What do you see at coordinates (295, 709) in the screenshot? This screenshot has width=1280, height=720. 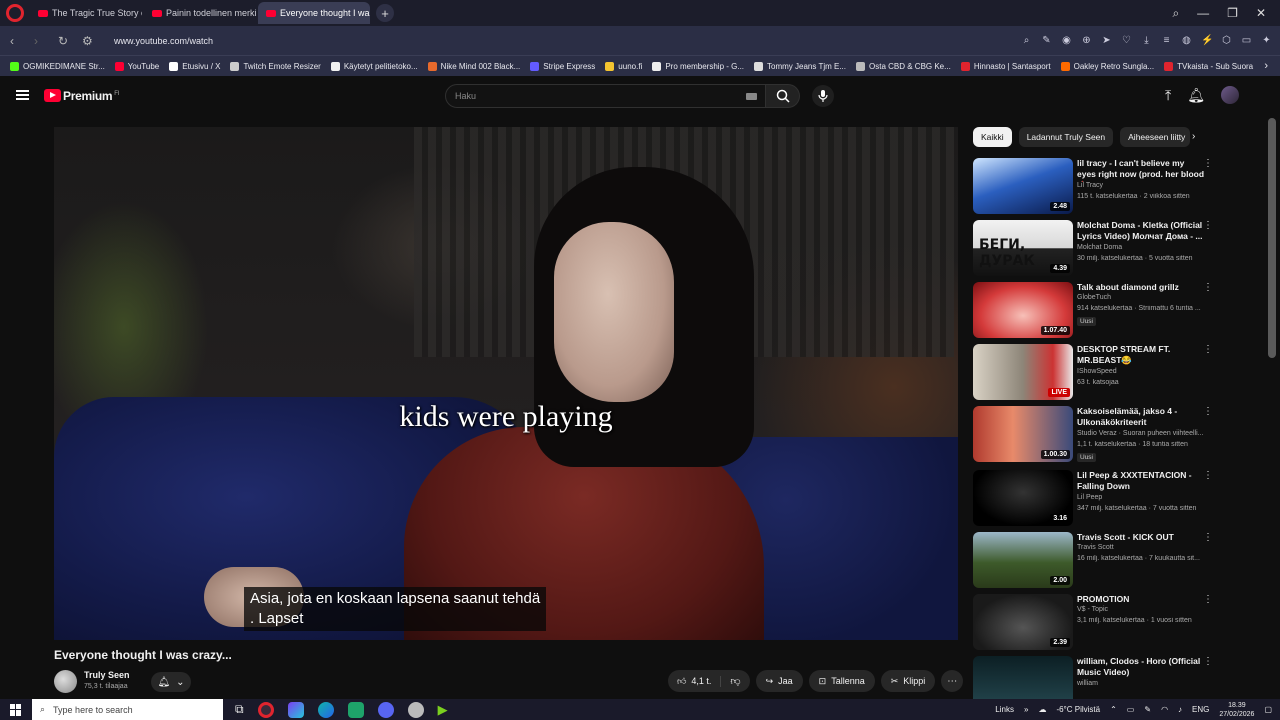 I see `app-taskbar-icon` at bounding box center [295, 709].